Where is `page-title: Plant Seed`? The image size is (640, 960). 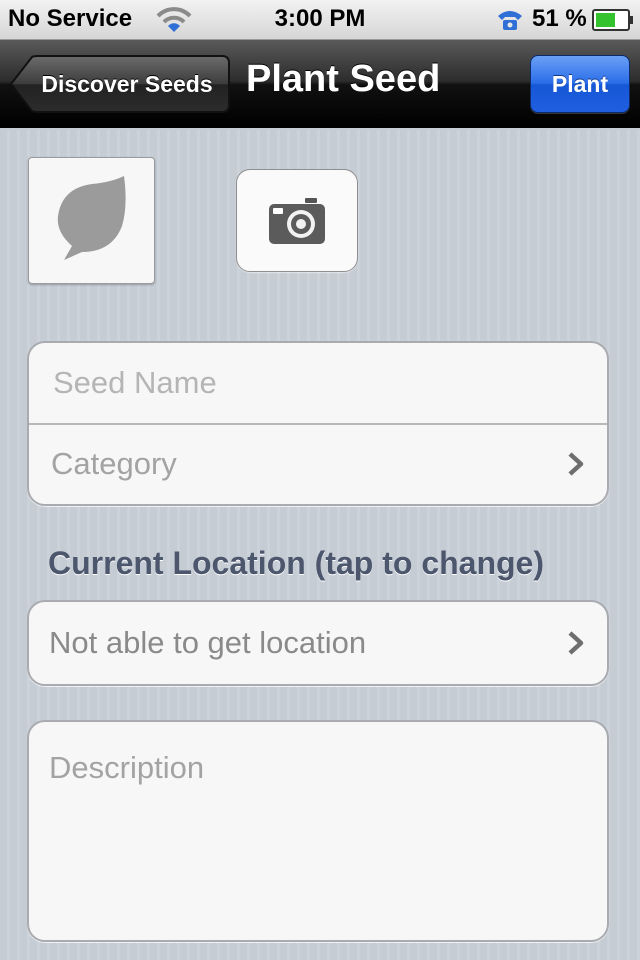
page-title: Plant Seed is located at coordinates (343, 79).